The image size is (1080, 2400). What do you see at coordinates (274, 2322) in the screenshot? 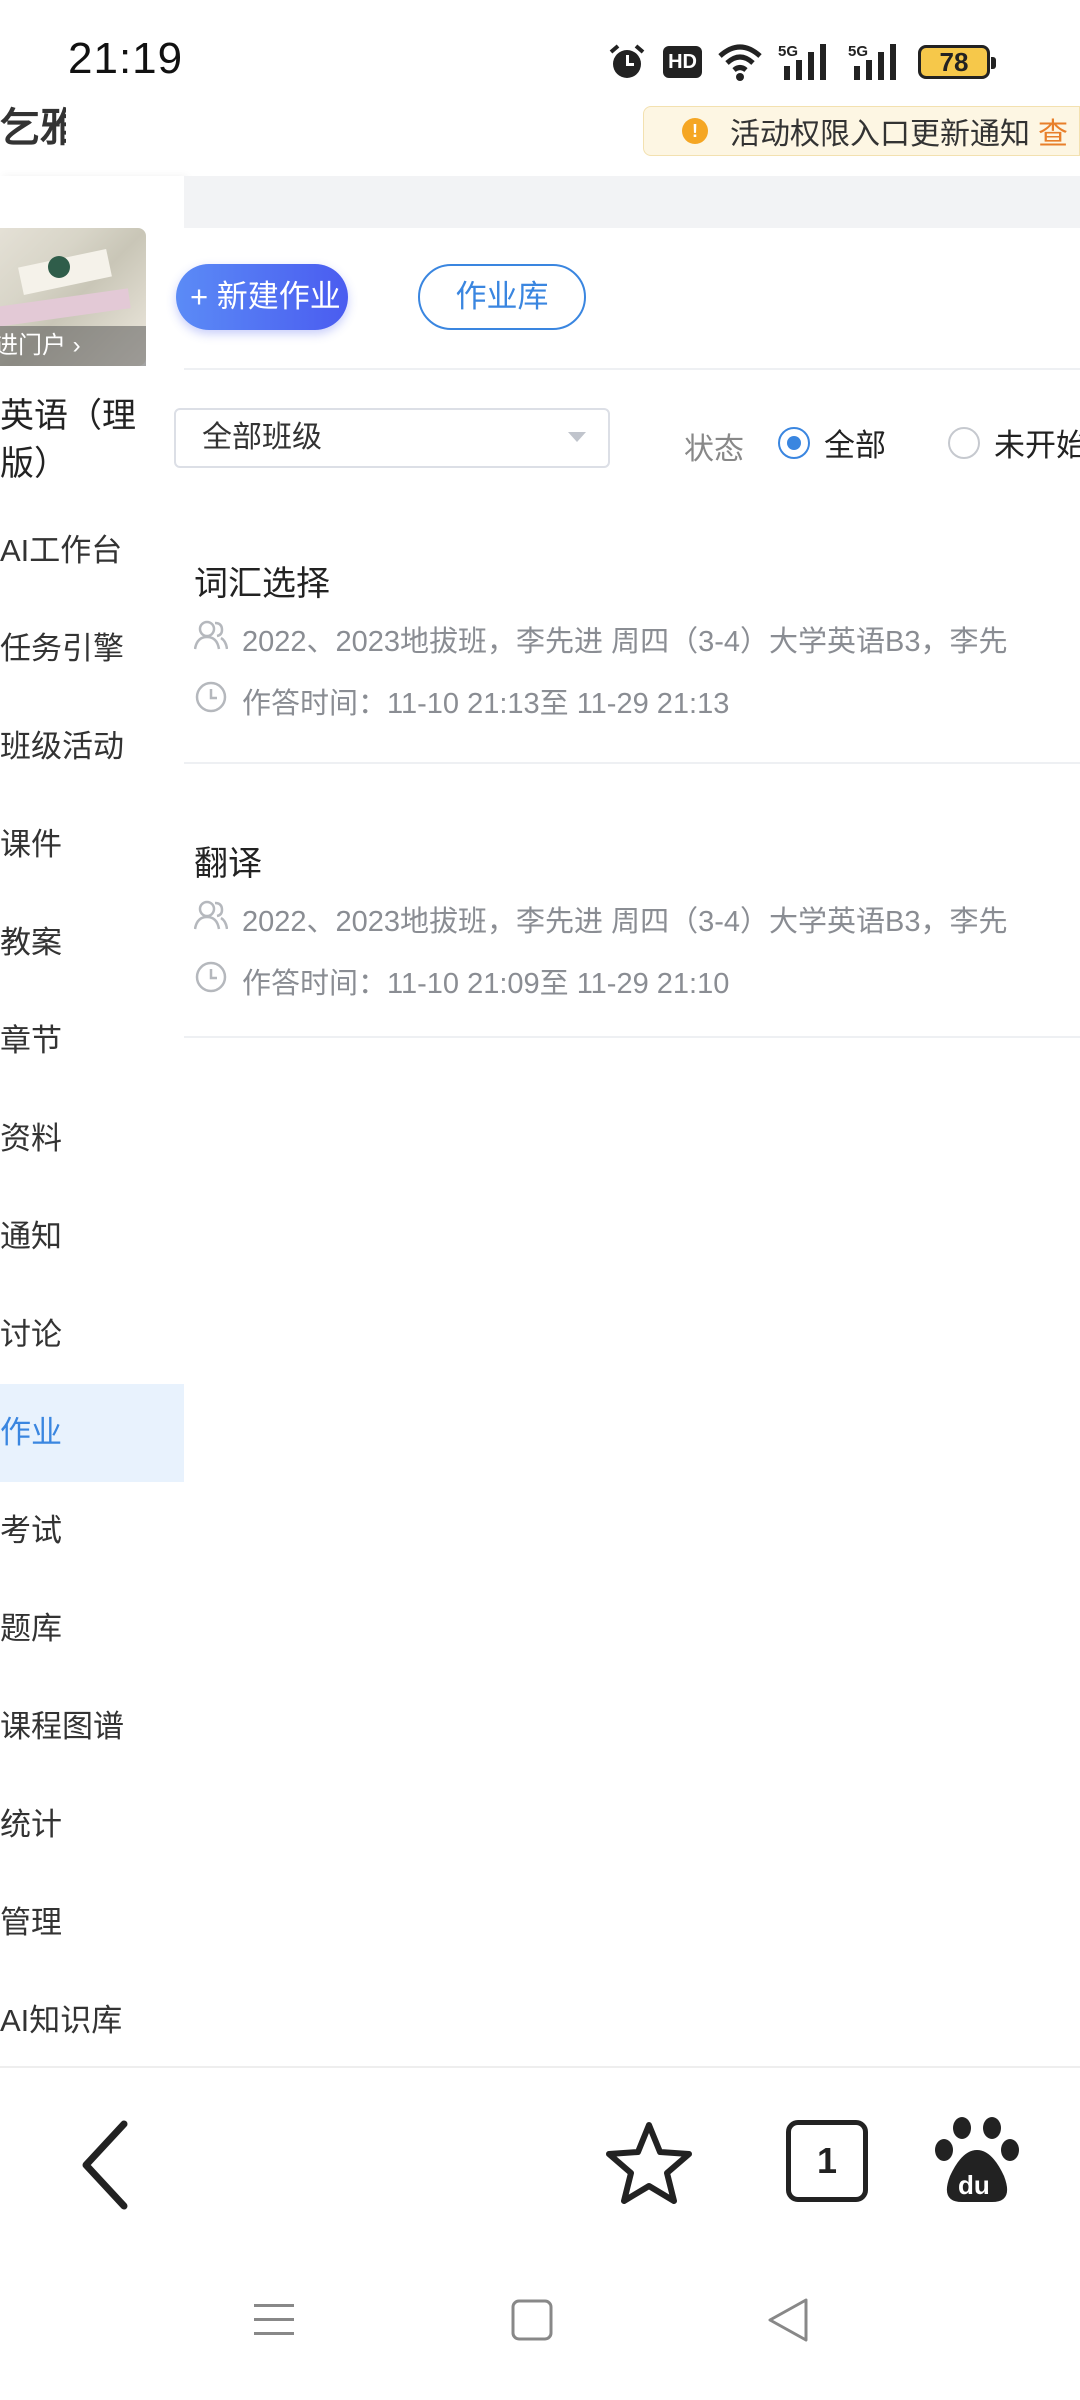
I see `menu-icon` at bounding box center [274, 2322].